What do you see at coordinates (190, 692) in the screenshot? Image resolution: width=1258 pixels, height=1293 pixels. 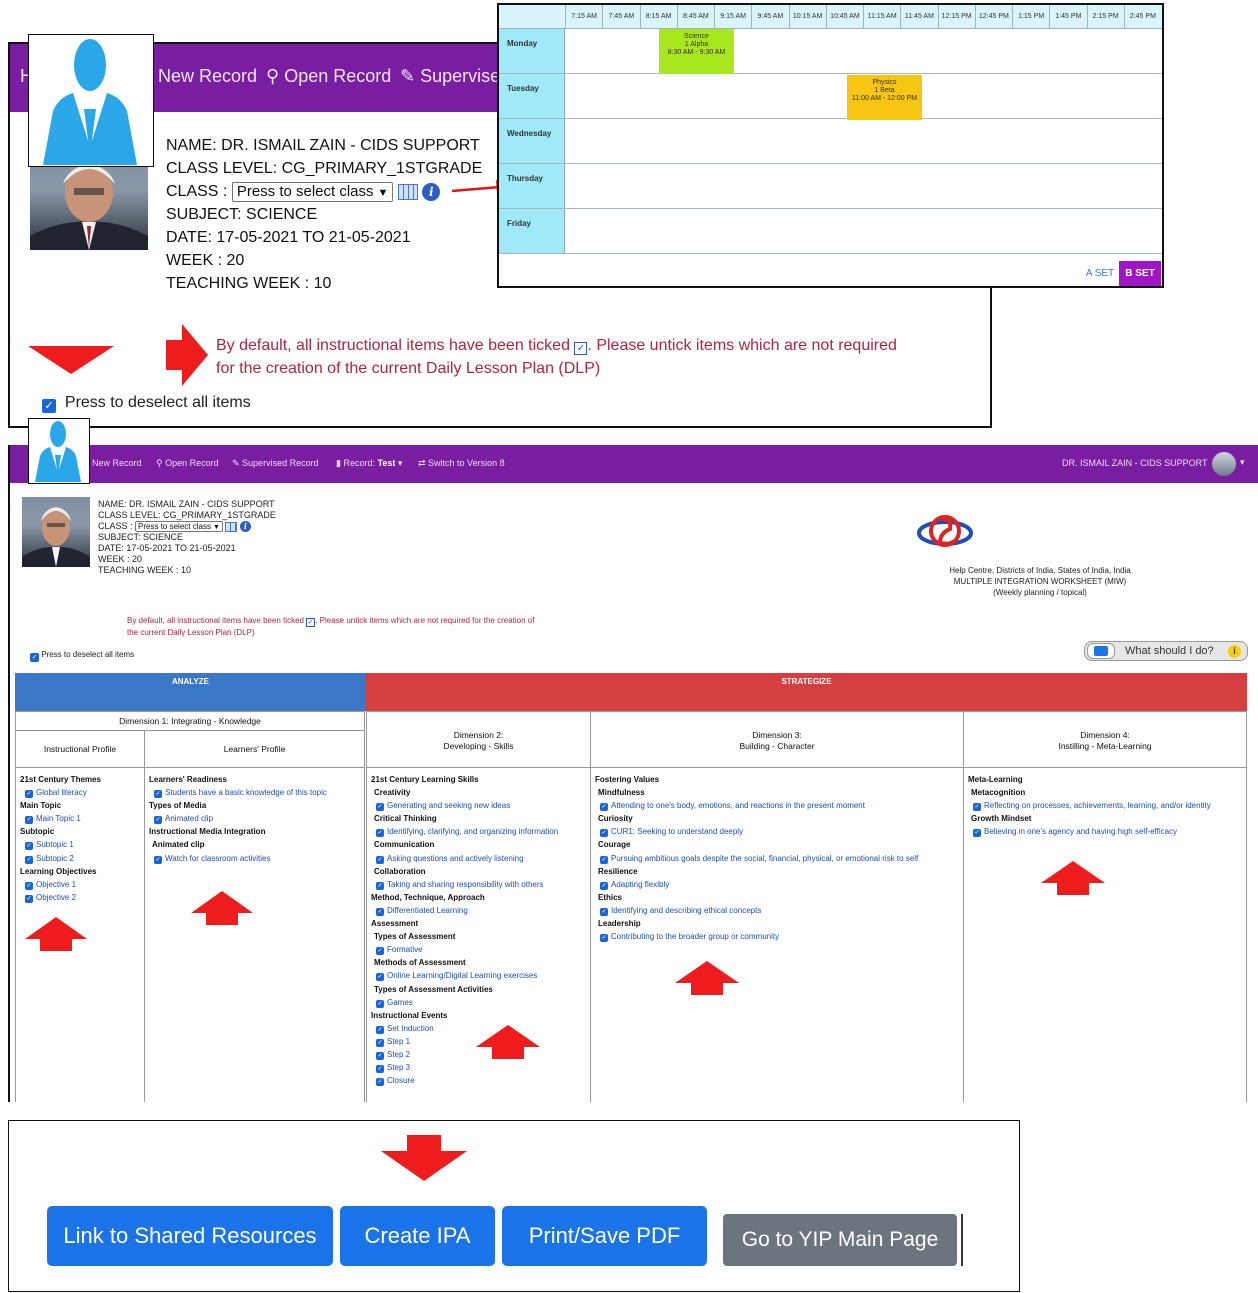 I see `analyze-band: ANALYZE` at bounding box center [190, 692].